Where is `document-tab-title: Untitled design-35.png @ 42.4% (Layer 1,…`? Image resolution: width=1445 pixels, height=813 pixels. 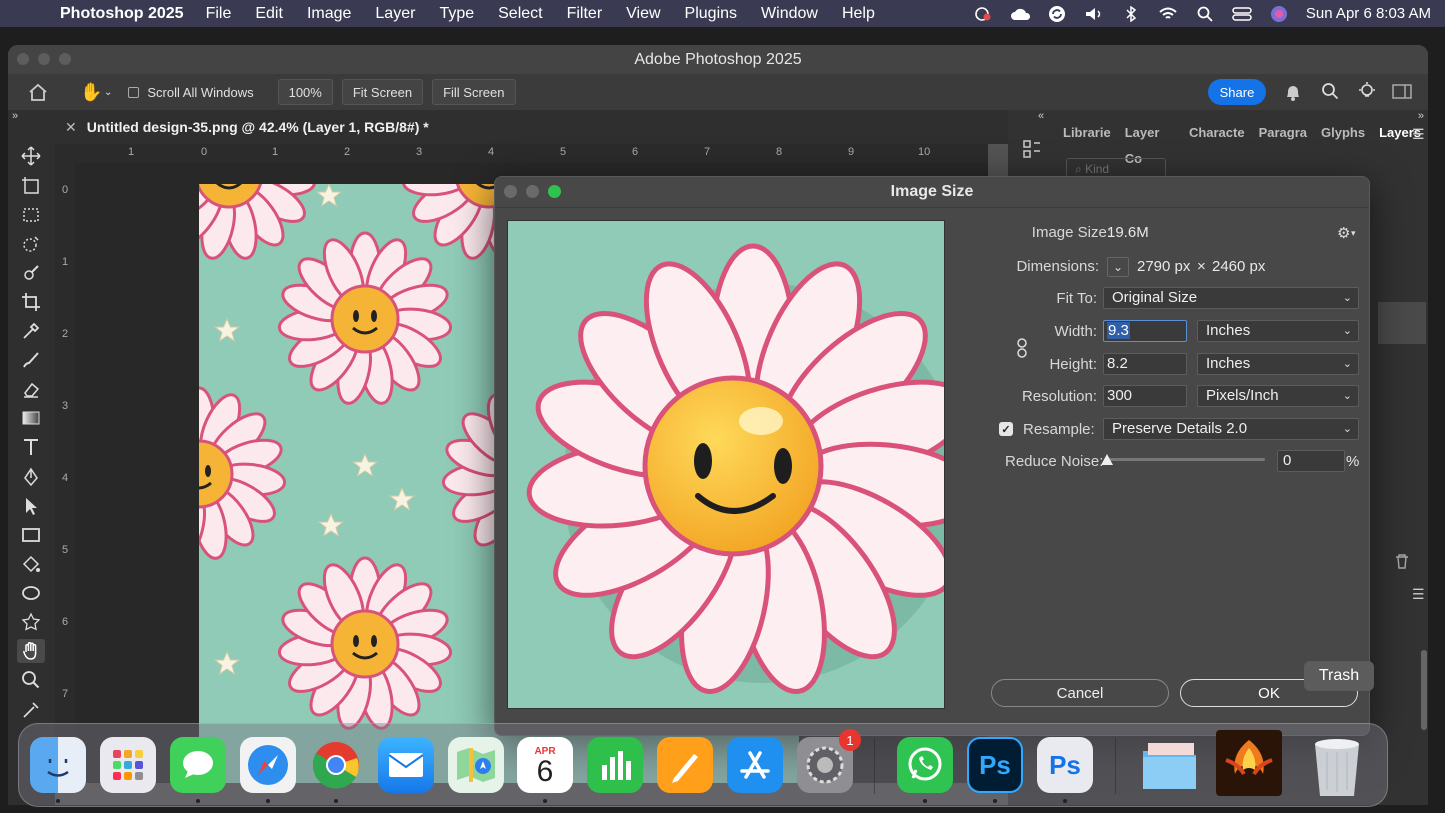
document-tab-title: Untitled design-35.png @ 42.4% (Layer 1,… is located at coordinates (258, 127).